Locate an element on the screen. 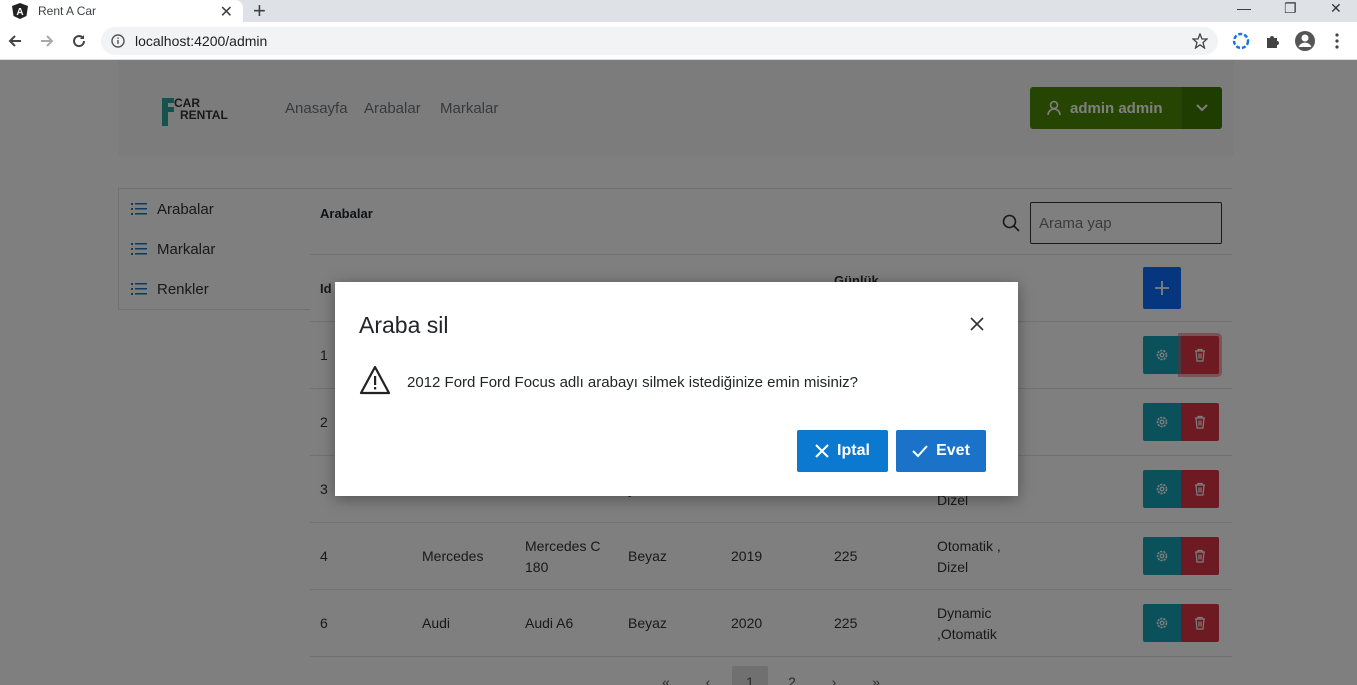 The image size is (1357, 685). confirm-label: Evet is located at coordinates (953, 450).